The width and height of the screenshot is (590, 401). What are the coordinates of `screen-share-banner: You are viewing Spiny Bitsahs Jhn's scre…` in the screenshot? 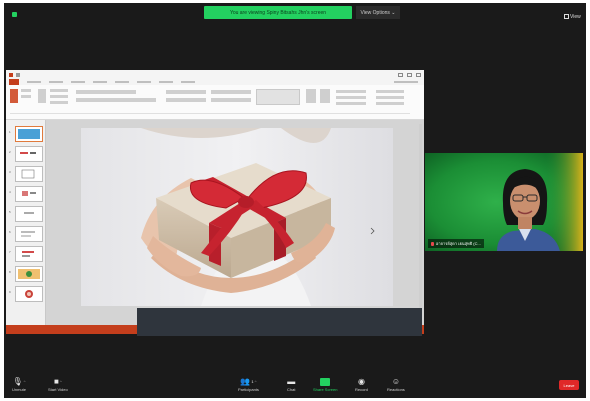 It's located at (278, 12).